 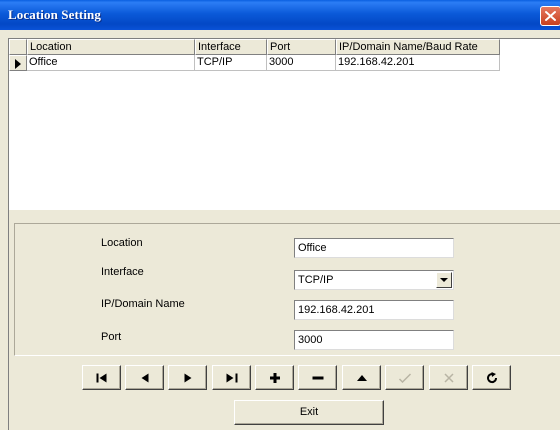 I want to click on chevron-down-icon, so click(x=444, y=280).